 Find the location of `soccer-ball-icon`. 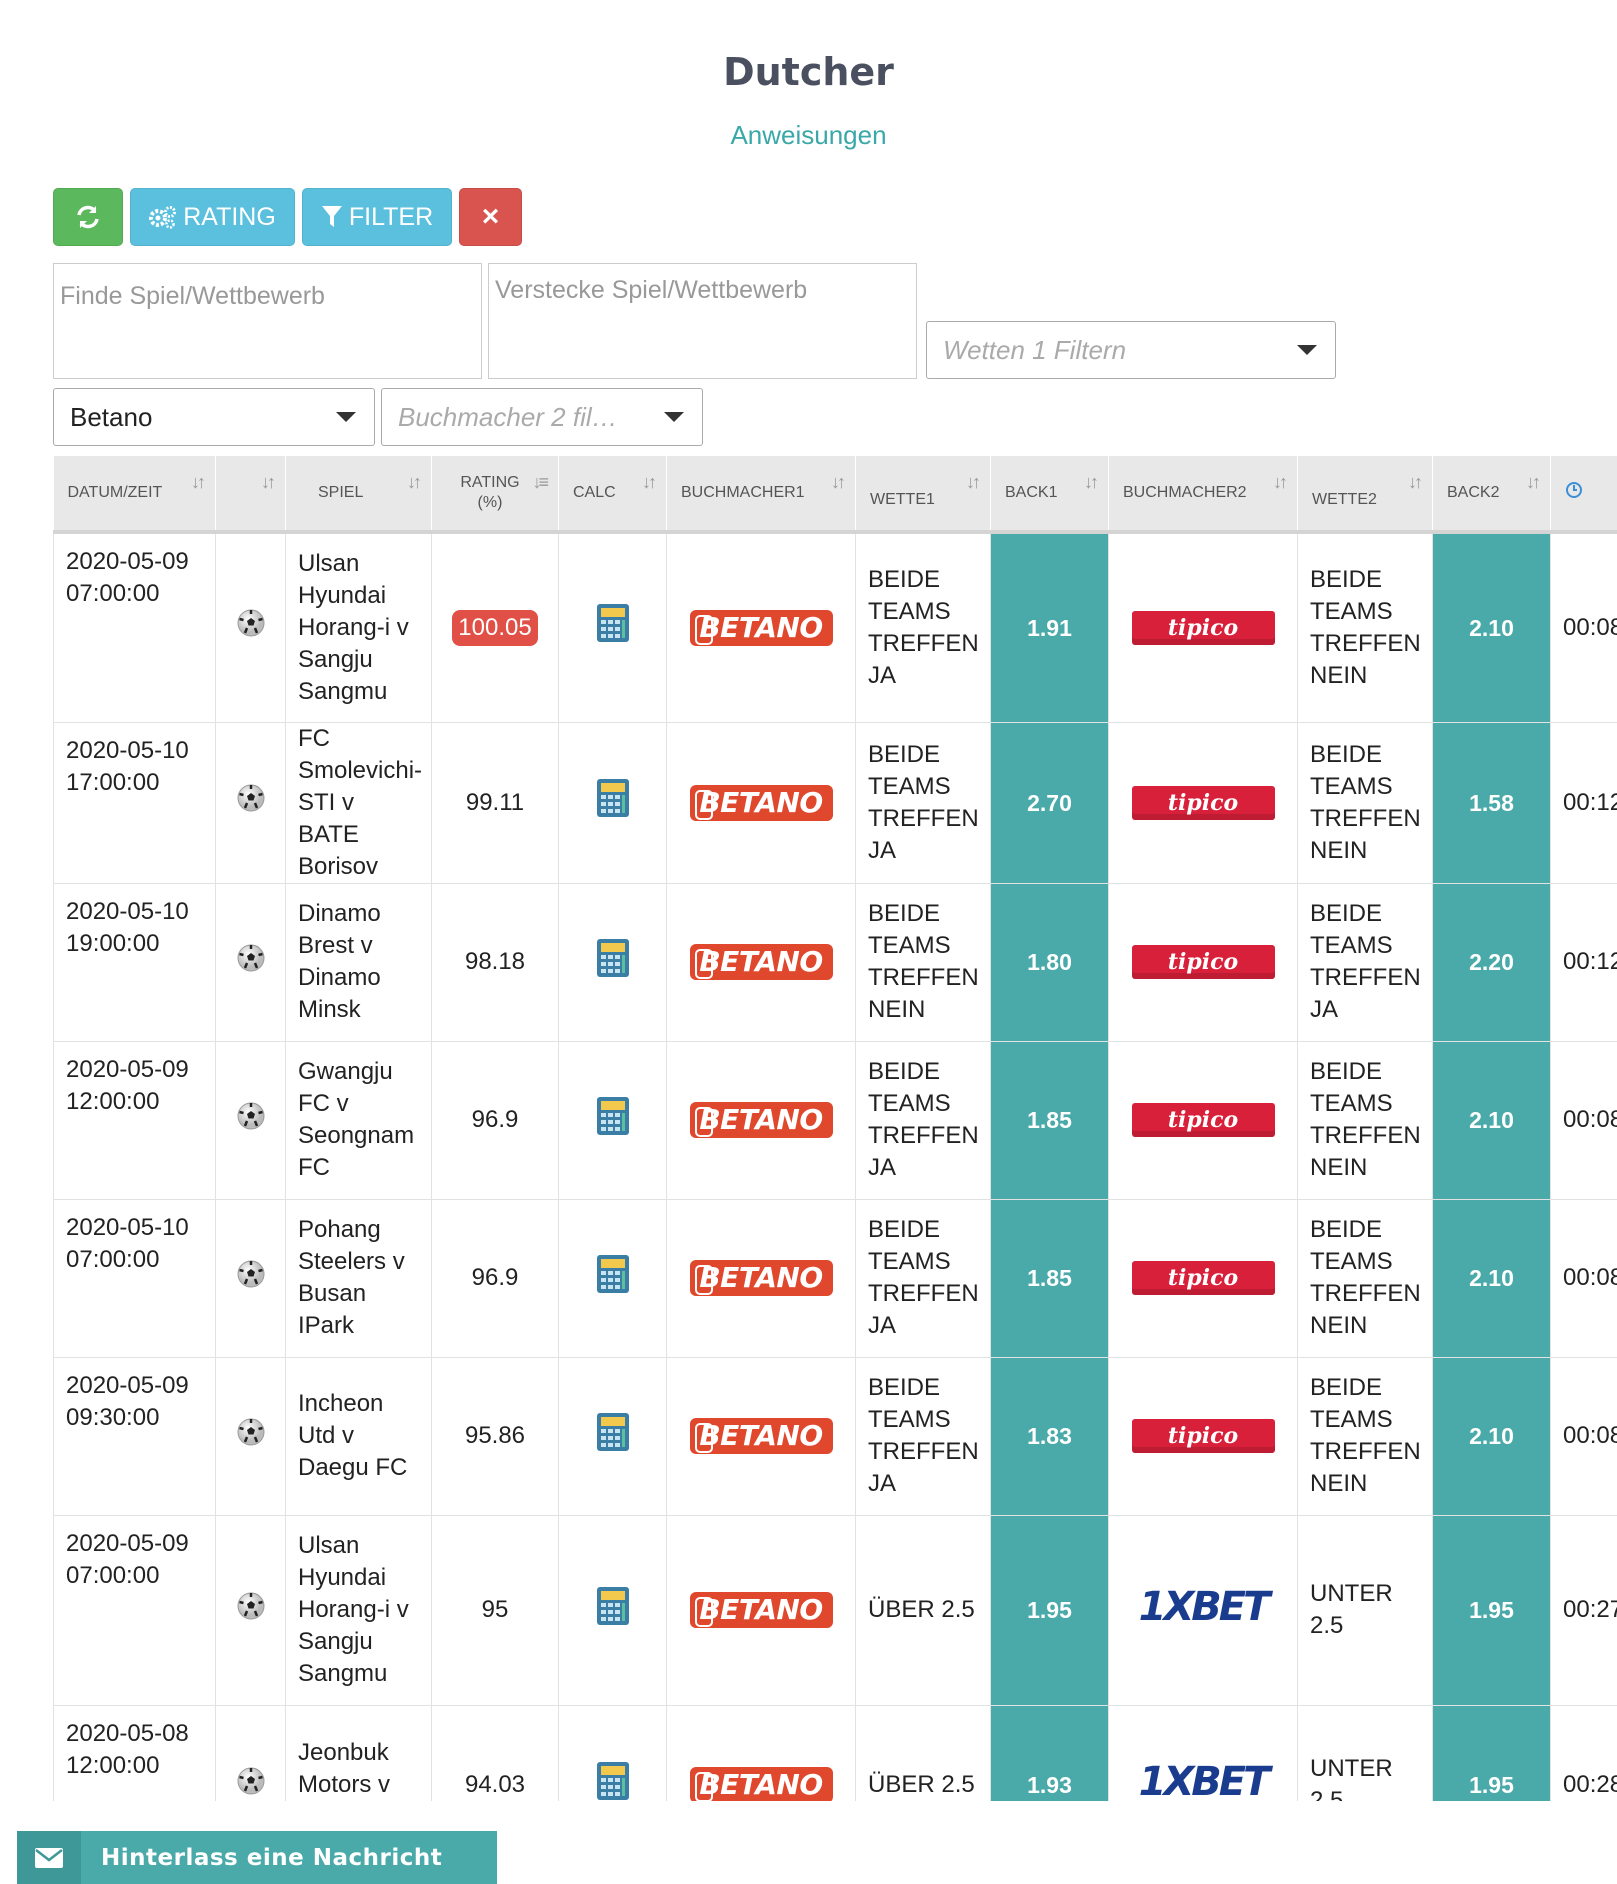

soccer-ball-icon is located at coordinates (251, 1436).